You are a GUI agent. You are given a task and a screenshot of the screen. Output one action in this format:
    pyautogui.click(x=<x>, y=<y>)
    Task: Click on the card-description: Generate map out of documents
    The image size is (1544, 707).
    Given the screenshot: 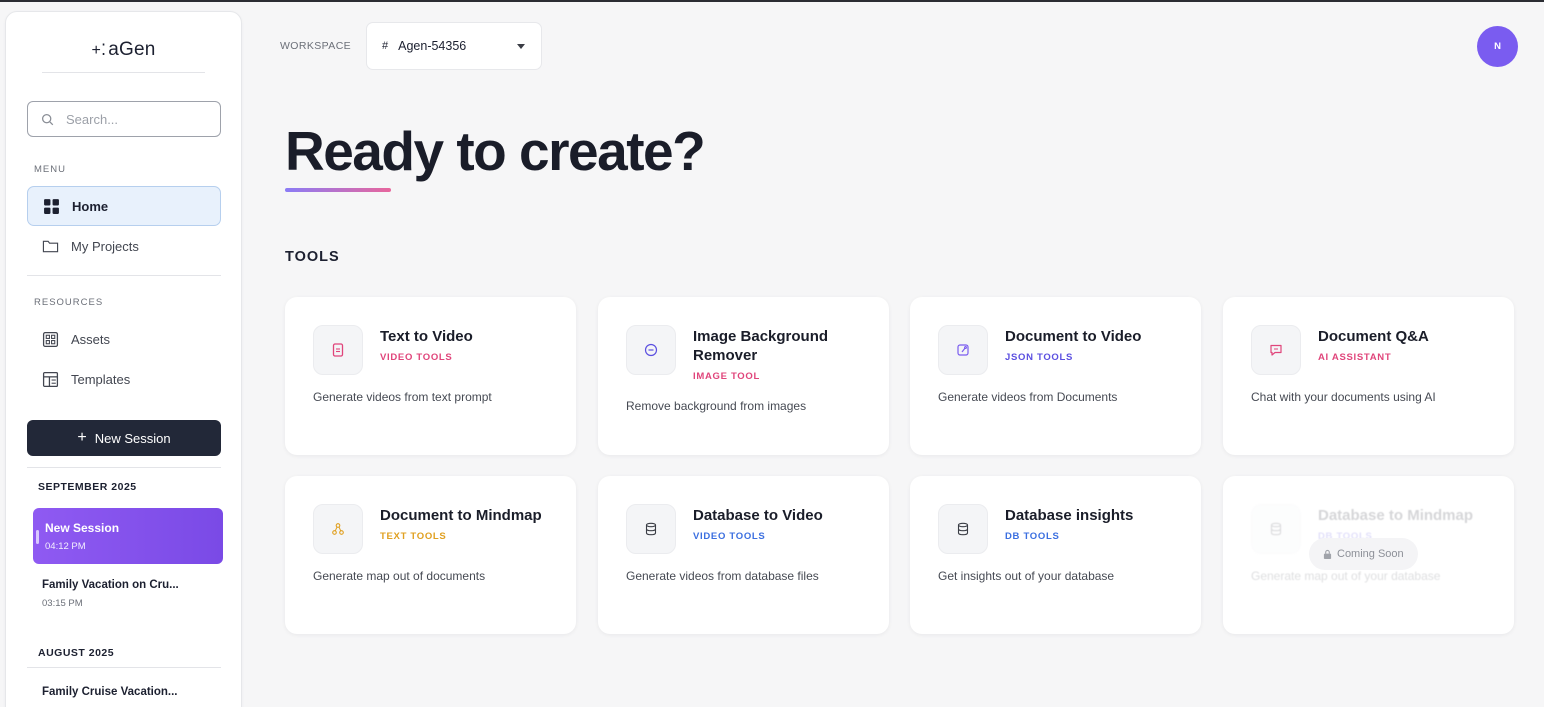 What is the action you would take?
    pyautogui.click(x=399, y=576)
    